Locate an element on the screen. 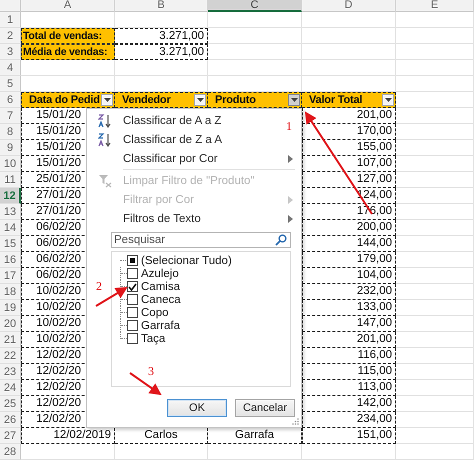 The height and width of the screenshot is (470, 474). menu-item: Classificar de Z a A is located at coordinates (172, 140).